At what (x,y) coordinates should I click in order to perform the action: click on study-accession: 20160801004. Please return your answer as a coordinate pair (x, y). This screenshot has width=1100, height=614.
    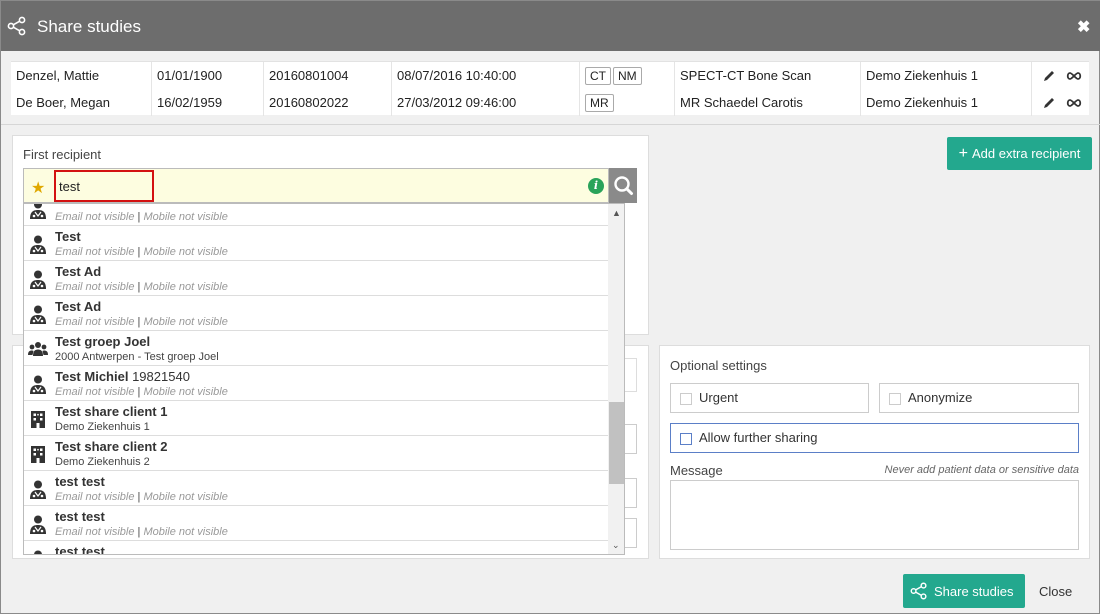
    Looking at the image, I should click on (327, 75).